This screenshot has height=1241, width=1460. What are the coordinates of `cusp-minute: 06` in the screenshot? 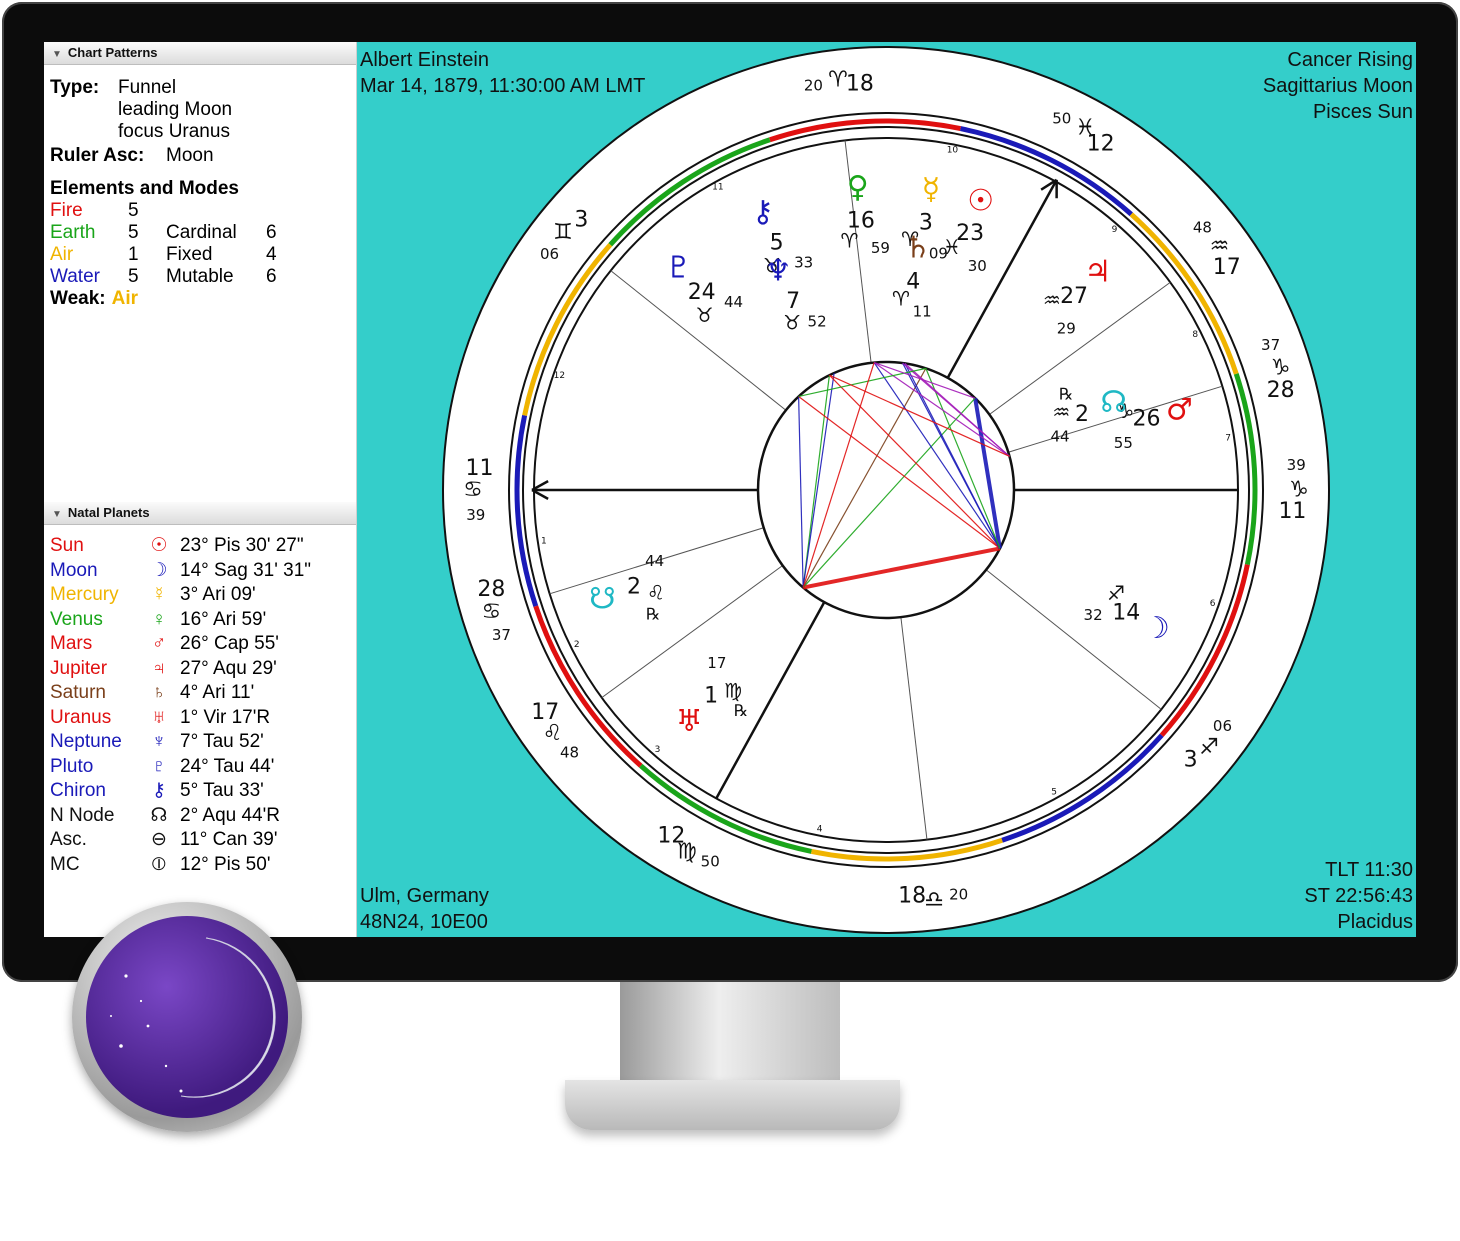 It's located at (1222, 726).